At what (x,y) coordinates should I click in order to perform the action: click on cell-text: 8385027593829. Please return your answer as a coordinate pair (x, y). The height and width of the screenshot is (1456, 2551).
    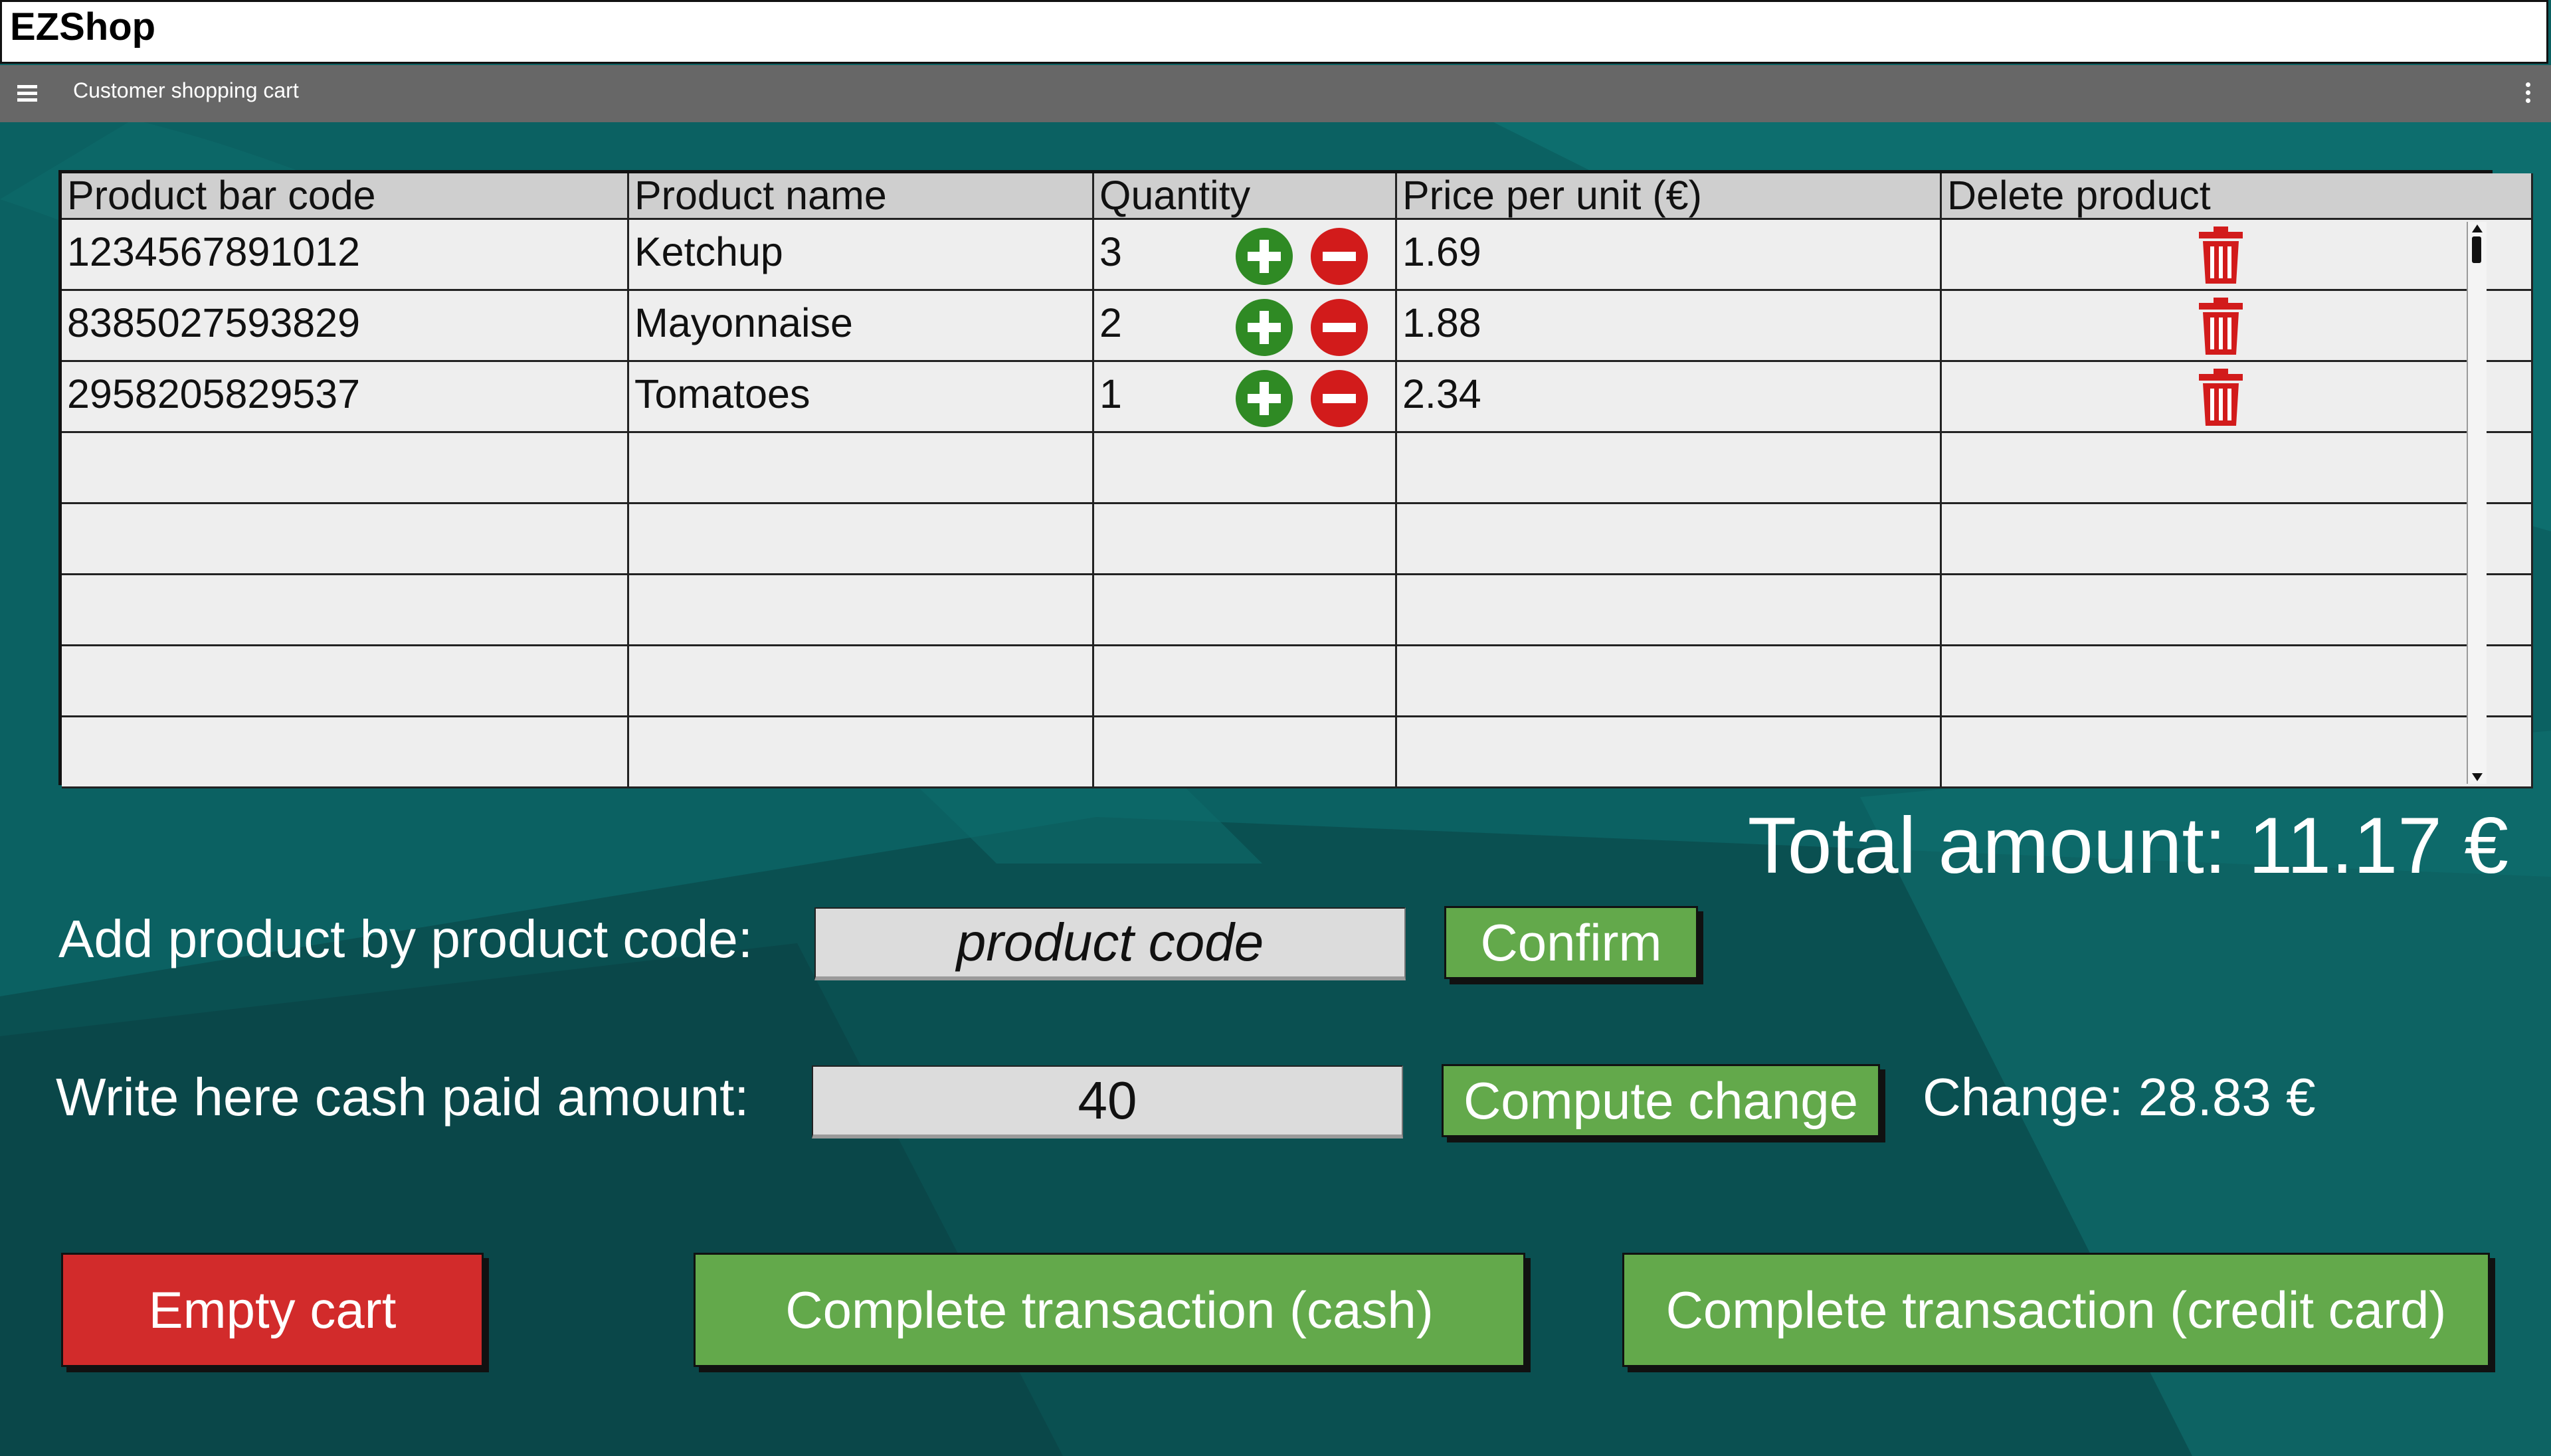
    Looking at the image, I should click on (214, 322).